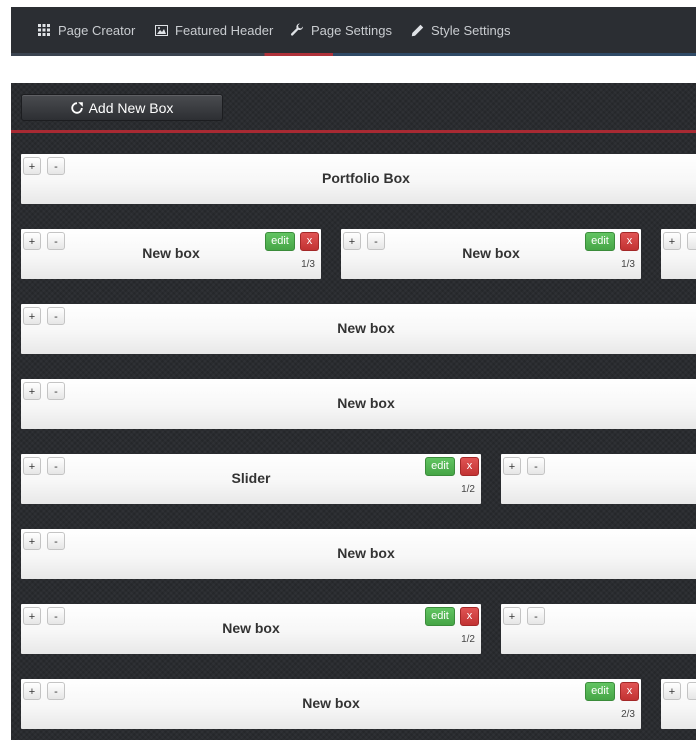  Describe the element at coordinates (76, 107) in the screenshot. I see `add-box-icon` at that location.